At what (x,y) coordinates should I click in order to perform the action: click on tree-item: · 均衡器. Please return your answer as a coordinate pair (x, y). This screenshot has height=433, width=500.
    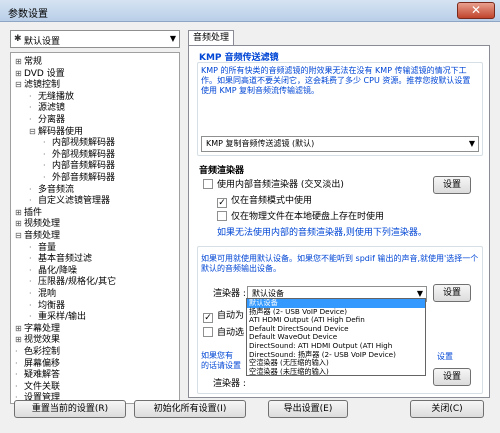
    Looking at the image, I should click on (47, 305).